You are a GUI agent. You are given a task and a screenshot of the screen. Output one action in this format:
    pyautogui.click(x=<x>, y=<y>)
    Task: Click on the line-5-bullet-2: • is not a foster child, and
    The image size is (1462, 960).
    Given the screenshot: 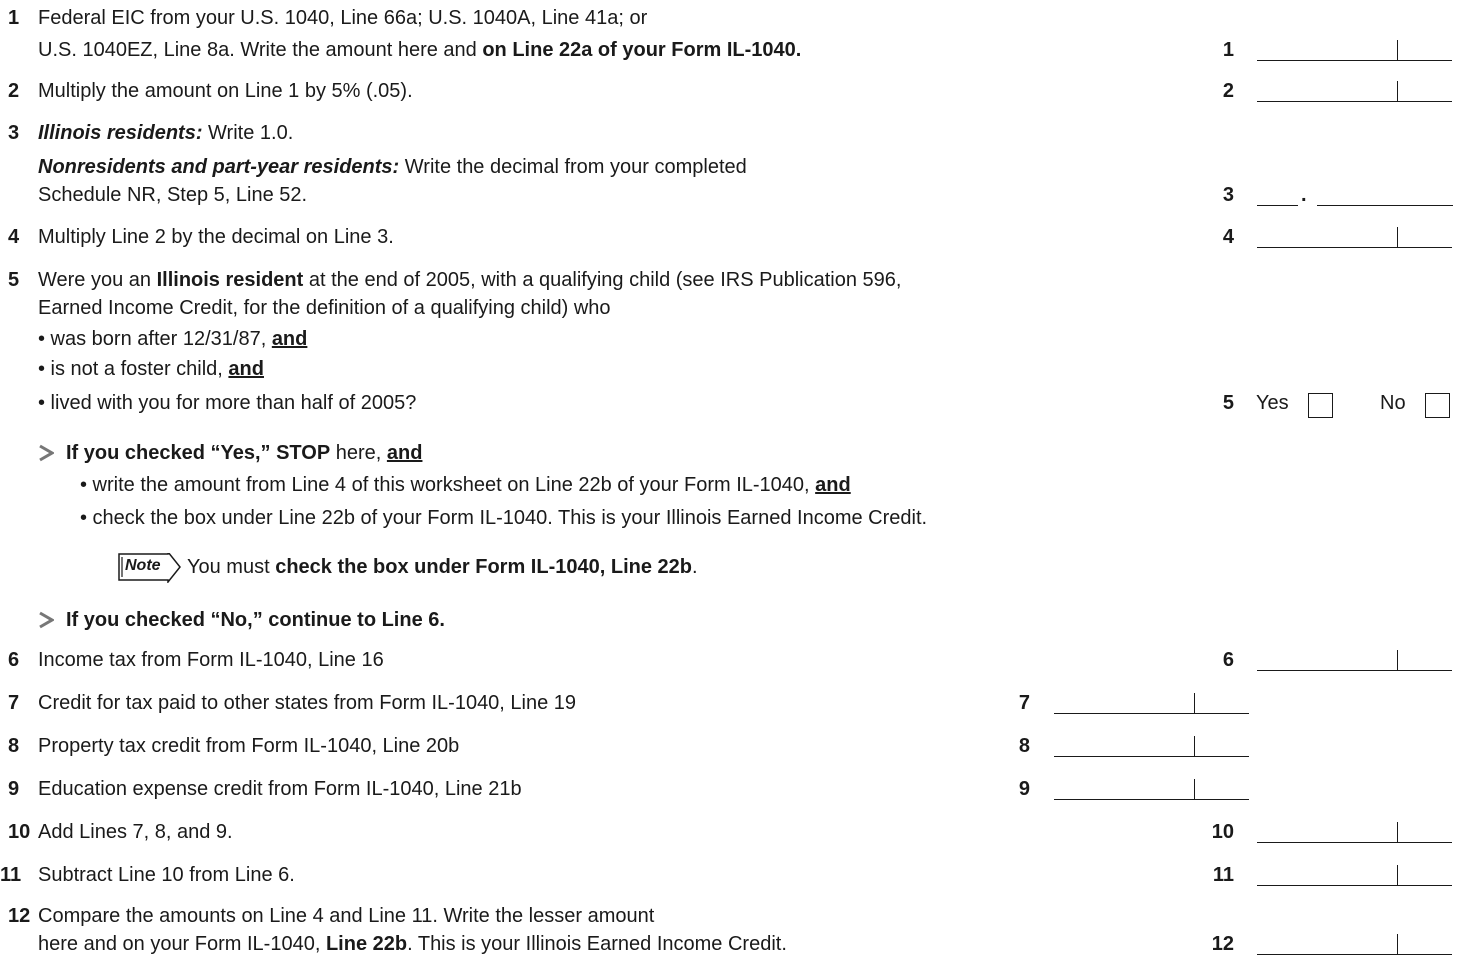 What is the action you would take?
    pyautogui.click(x=151, y=369)
    